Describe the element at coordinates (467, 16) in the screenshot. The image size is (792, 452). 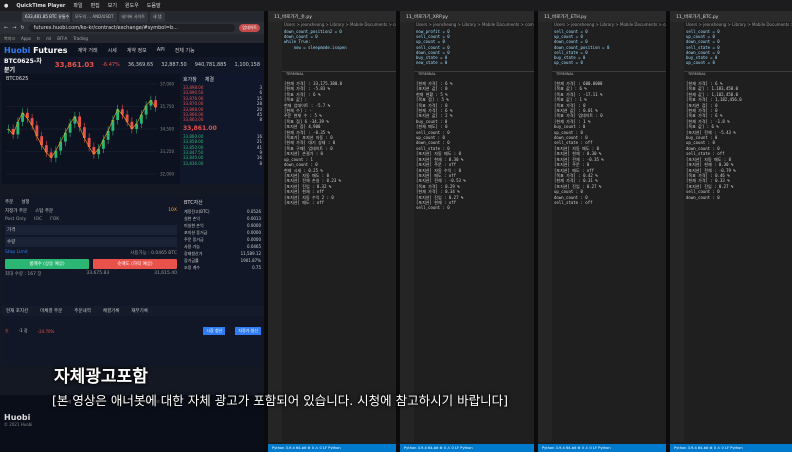
I see `editor-tab: 11_바로가기_XRP.py` at that location.